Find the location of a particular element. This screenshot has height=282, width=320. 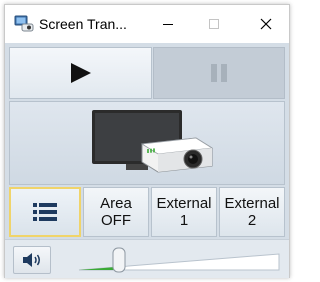

maximize-icon is located at coordinates (214, 24).